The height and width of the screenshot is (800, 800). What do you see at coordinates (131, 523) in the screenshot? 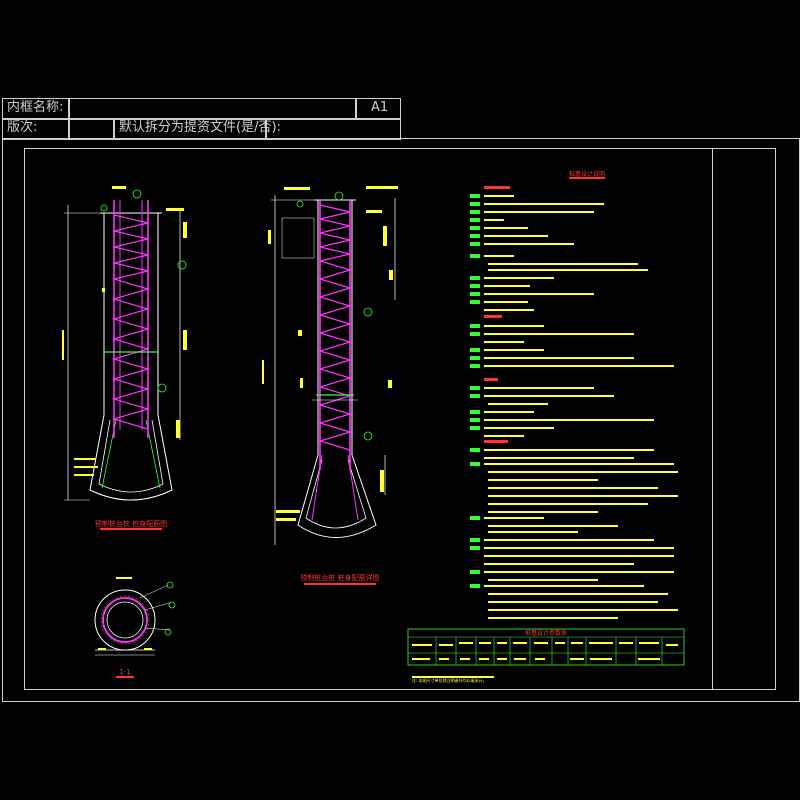
I see `elevation-1-title: 预制桩台桩 桩身配筋图` at bounding box center [131, 523].